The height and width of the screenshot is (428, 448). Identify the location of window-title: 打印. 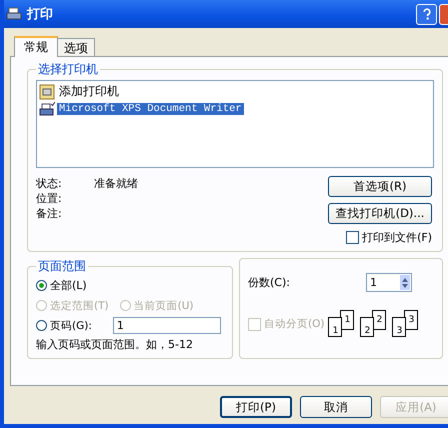
(40, 14).